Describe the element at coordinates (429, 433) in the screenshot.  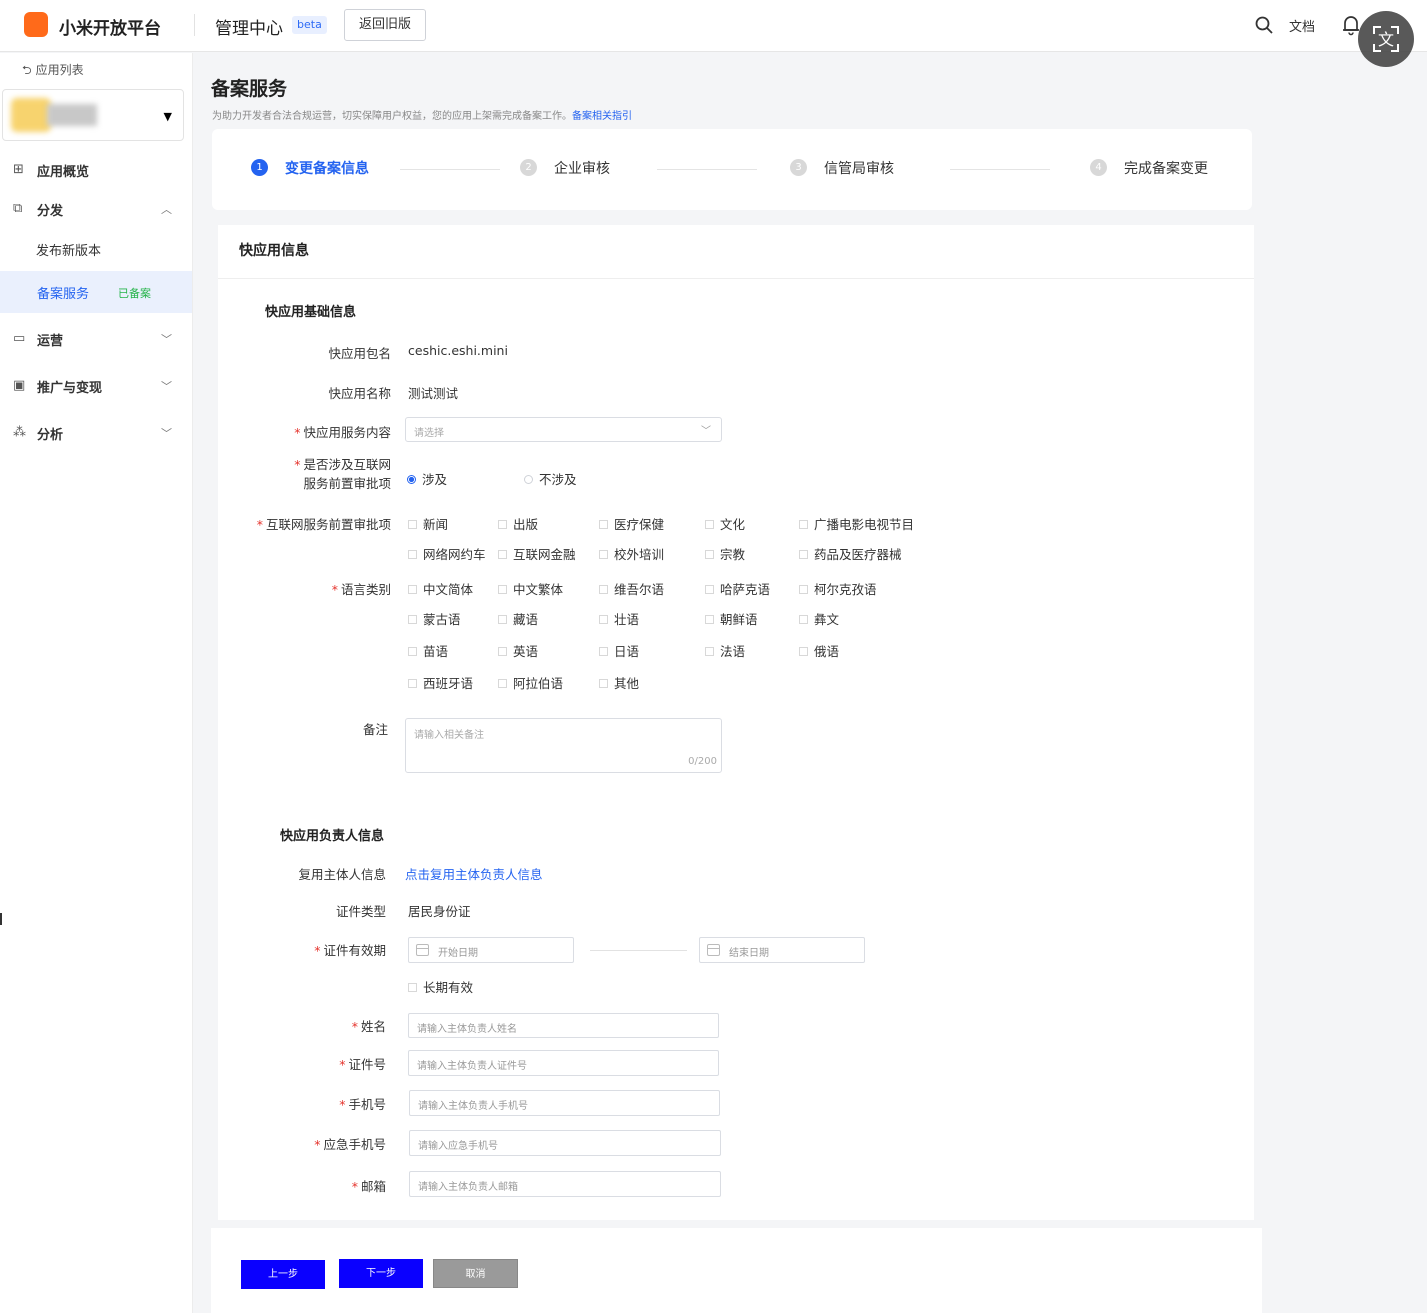
I see `service-content-placeholder: 请选择` at that location.